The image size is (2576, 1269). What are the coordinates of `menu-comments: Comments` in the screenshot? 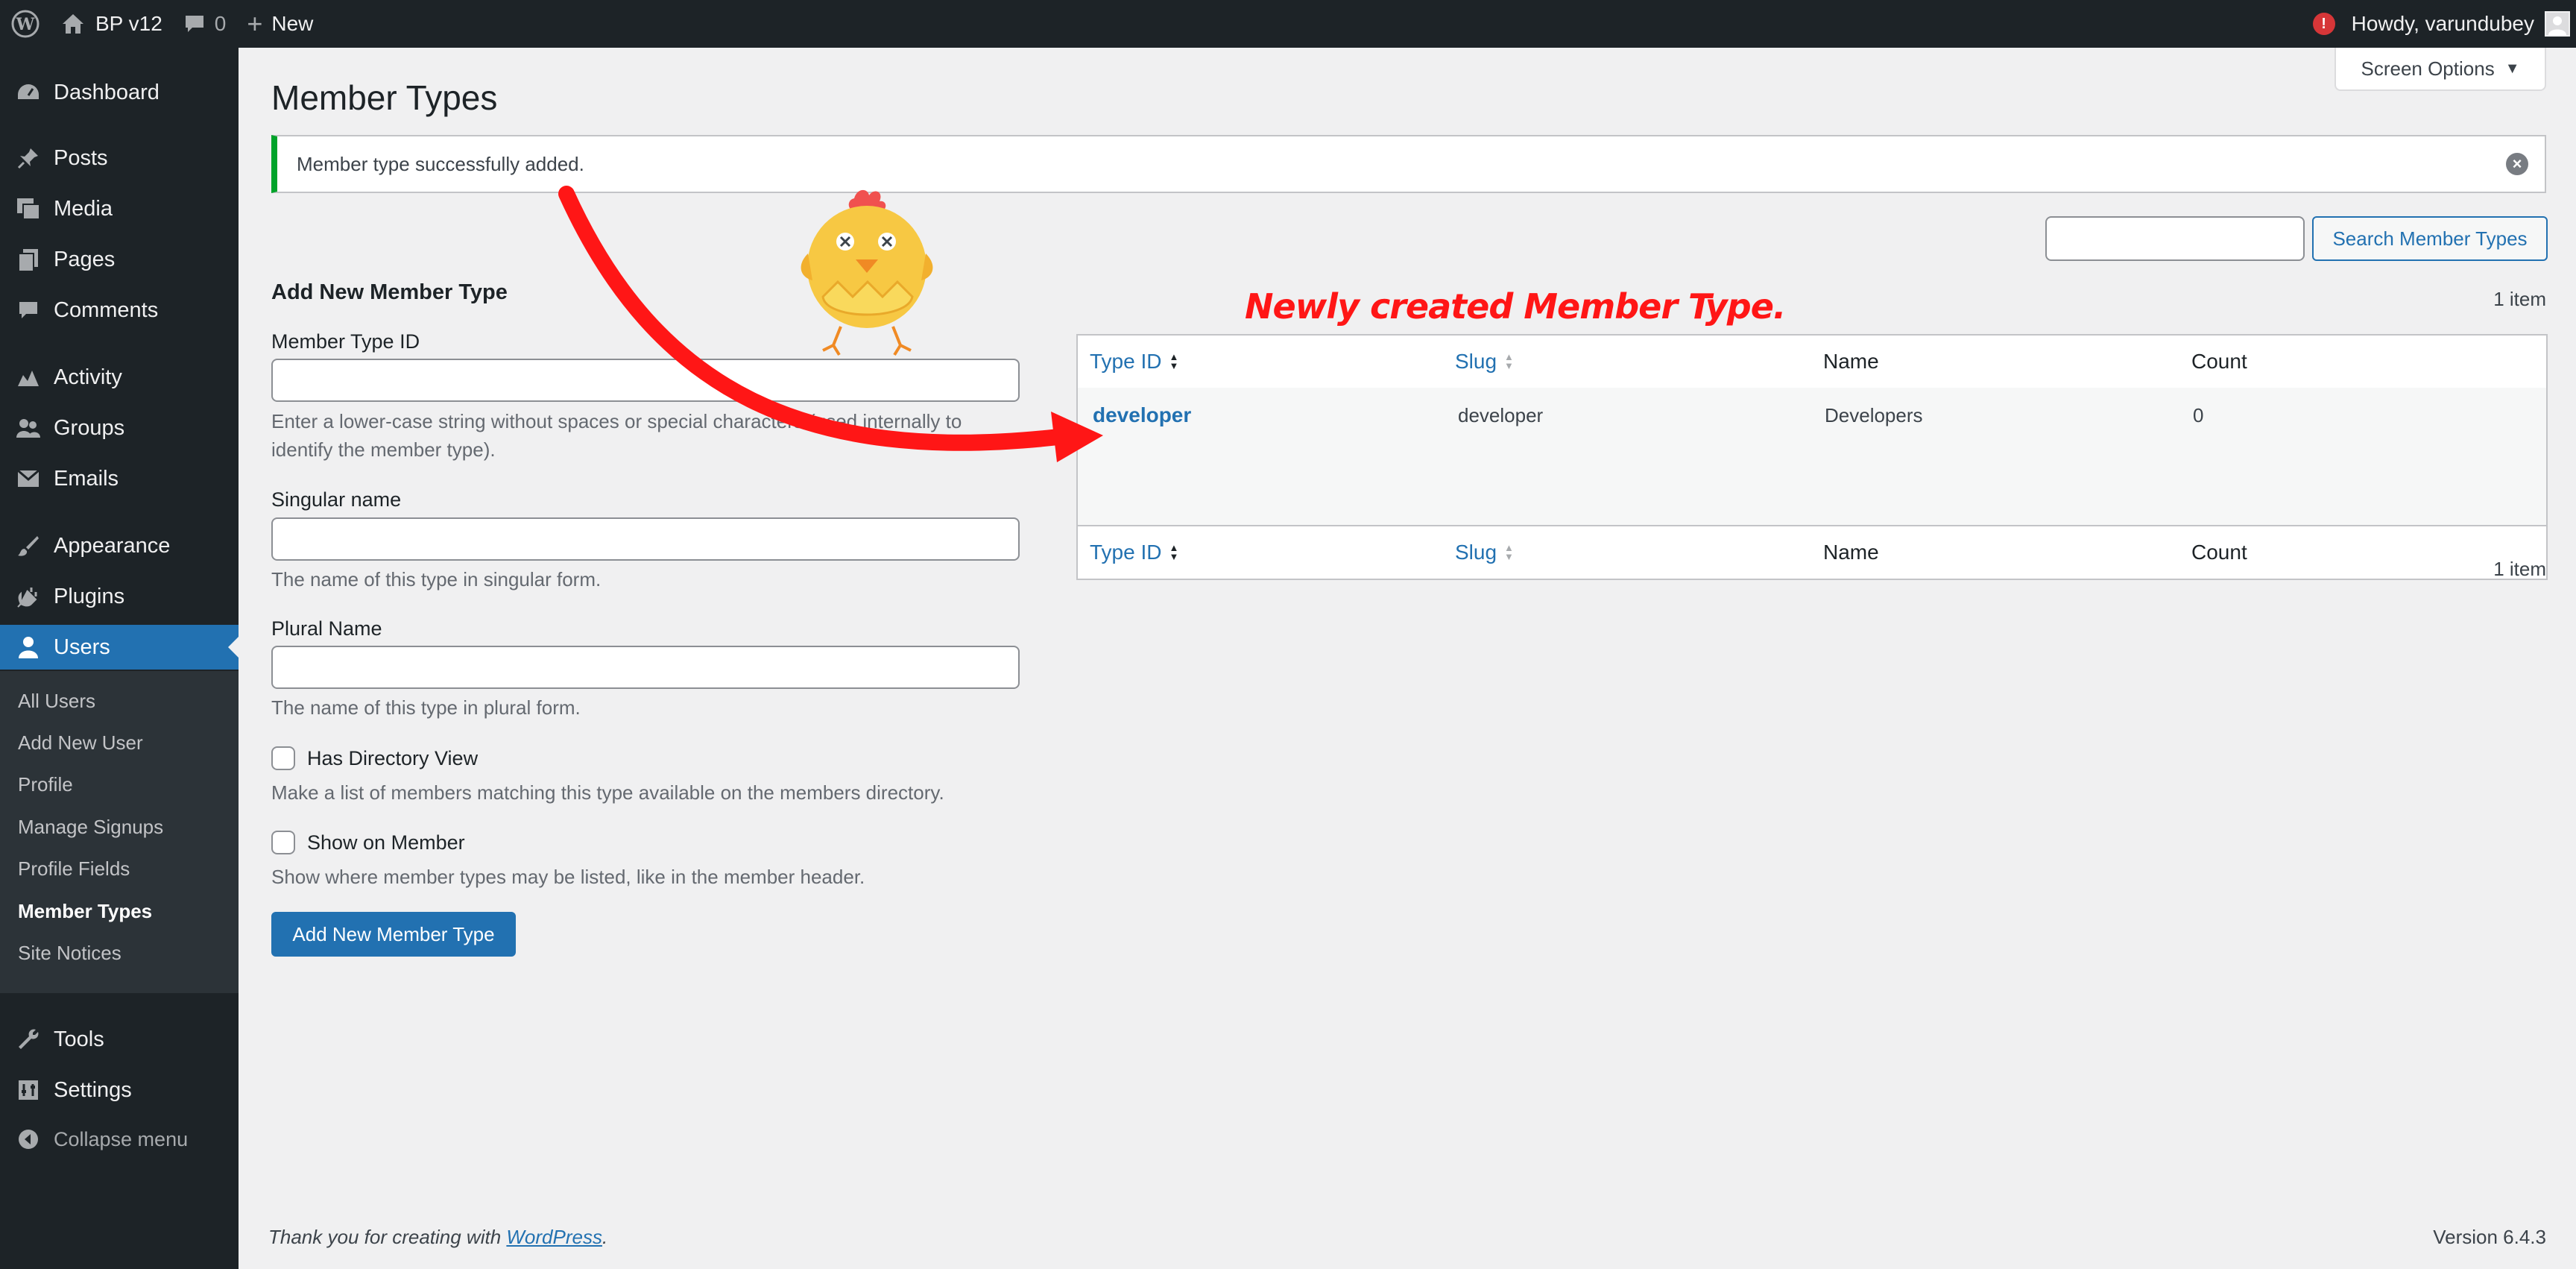 It's located at (119, 310).